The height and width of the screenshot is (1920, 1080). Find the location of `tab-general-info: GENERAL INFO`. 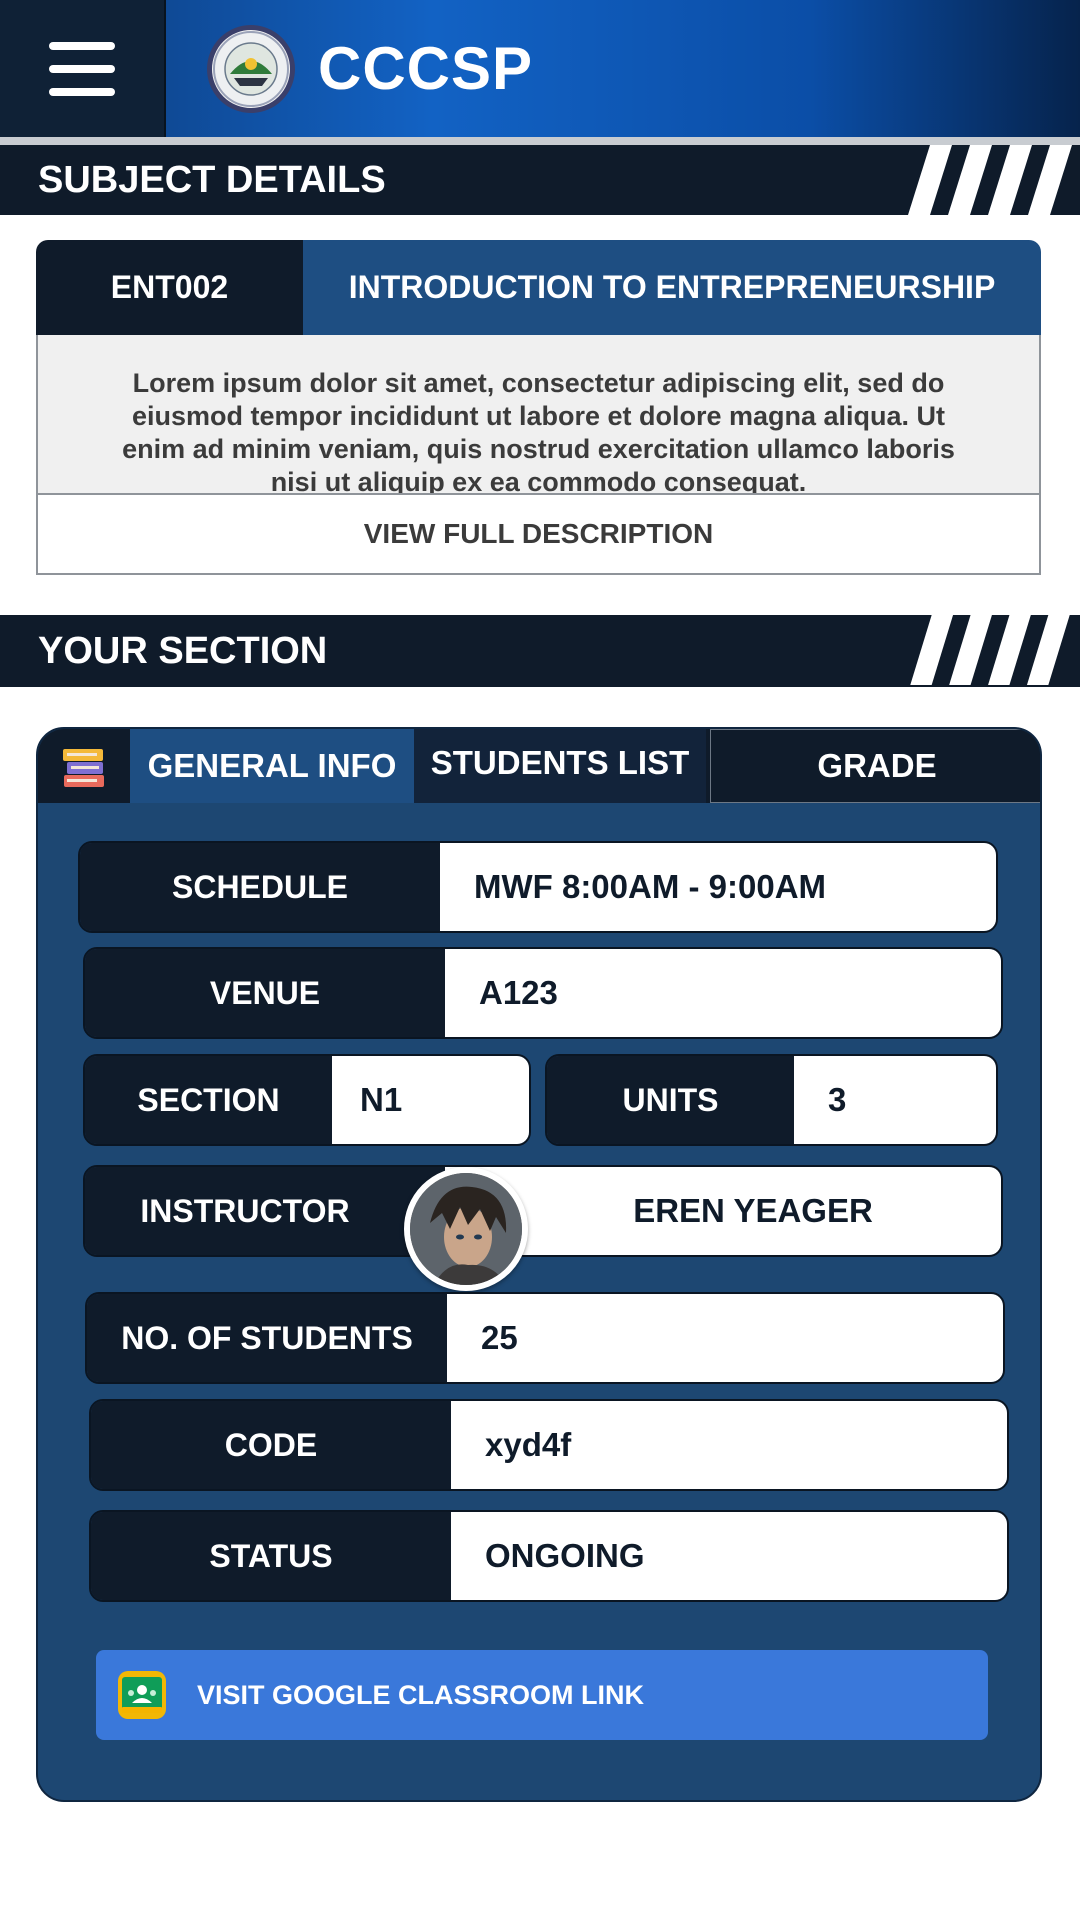

tab-general-info: GENERAL INFO is located at coordinates (272, 766).